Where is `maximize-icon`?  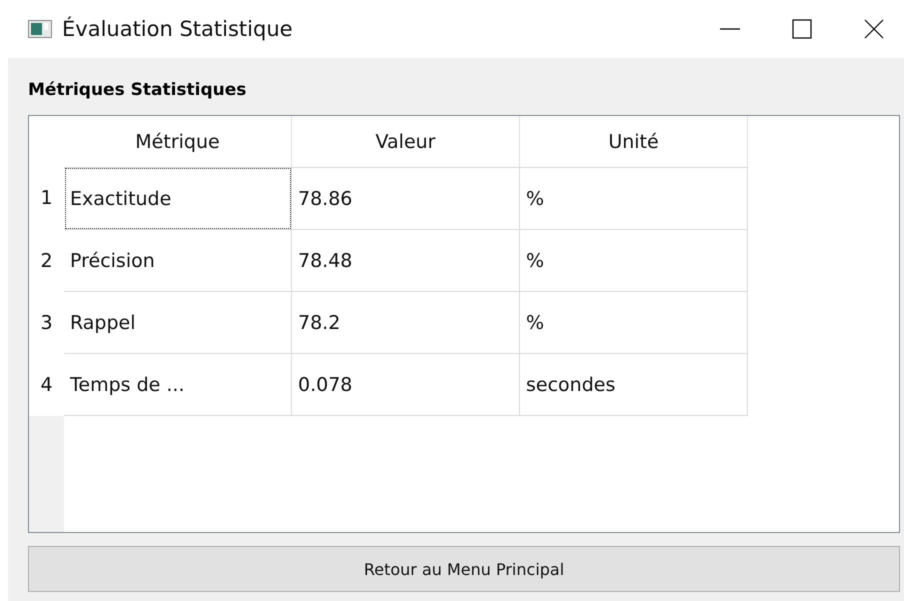
maximize-icon is located at coordinates (802, 29).